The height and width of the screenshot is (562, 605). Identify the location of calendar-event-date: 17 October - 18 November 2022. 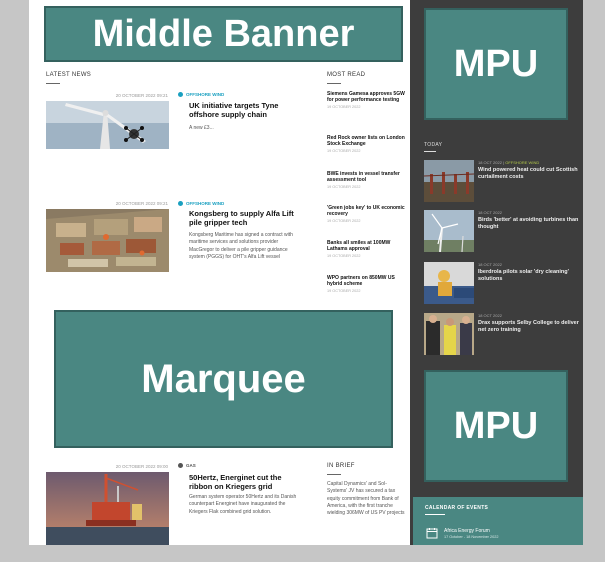
(471, 537).